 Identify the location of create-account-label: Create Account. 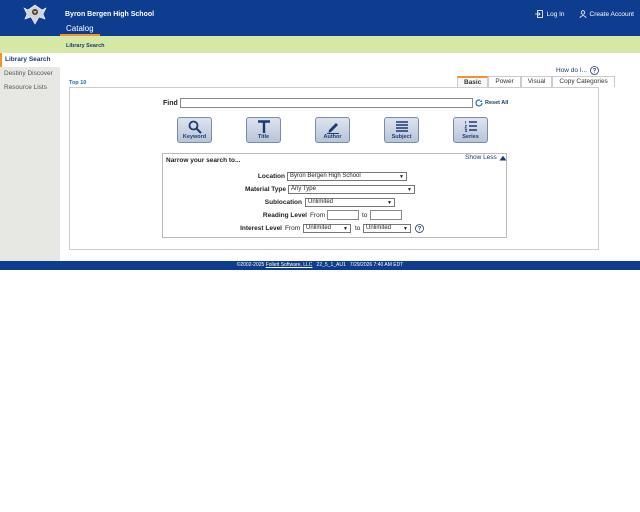
(611, 14).